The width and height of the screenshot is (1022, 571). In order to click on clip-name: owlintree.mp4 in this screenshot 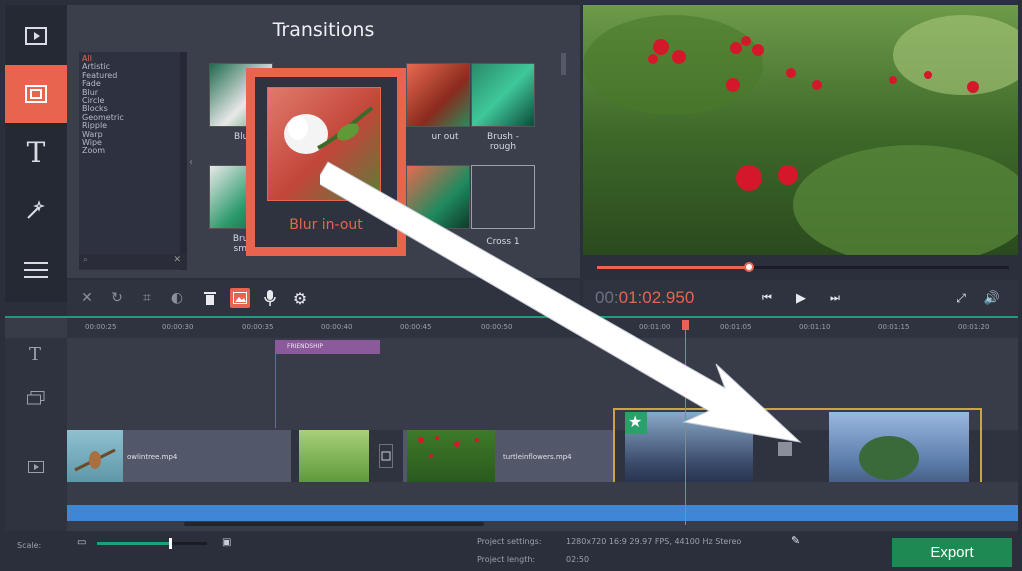, I will do `click(152, 457)`.